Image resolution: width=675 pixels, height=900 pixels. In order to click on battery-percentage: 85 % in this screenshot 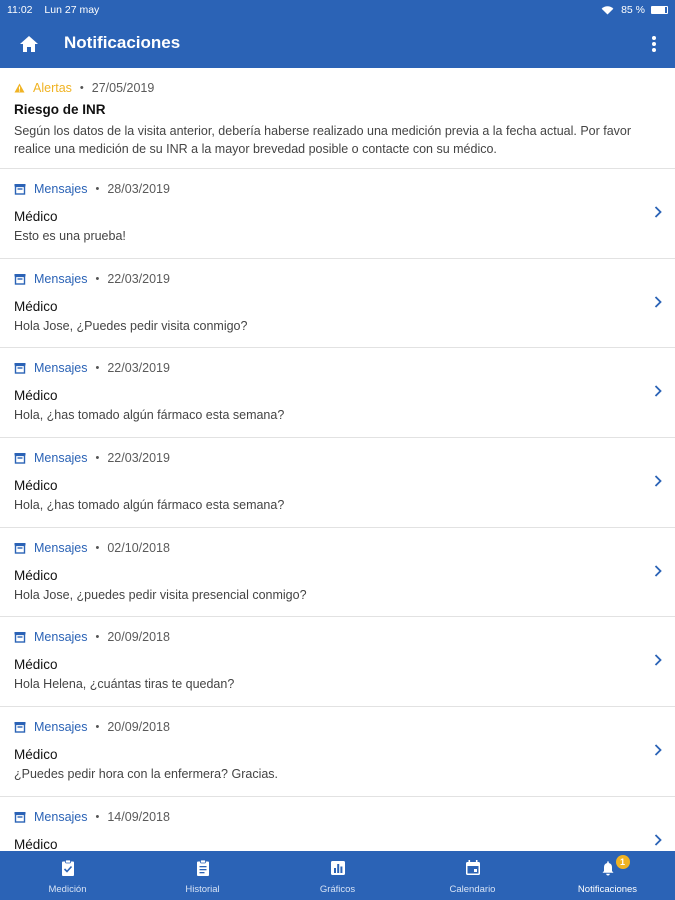, I will do `click(633, 10)`.